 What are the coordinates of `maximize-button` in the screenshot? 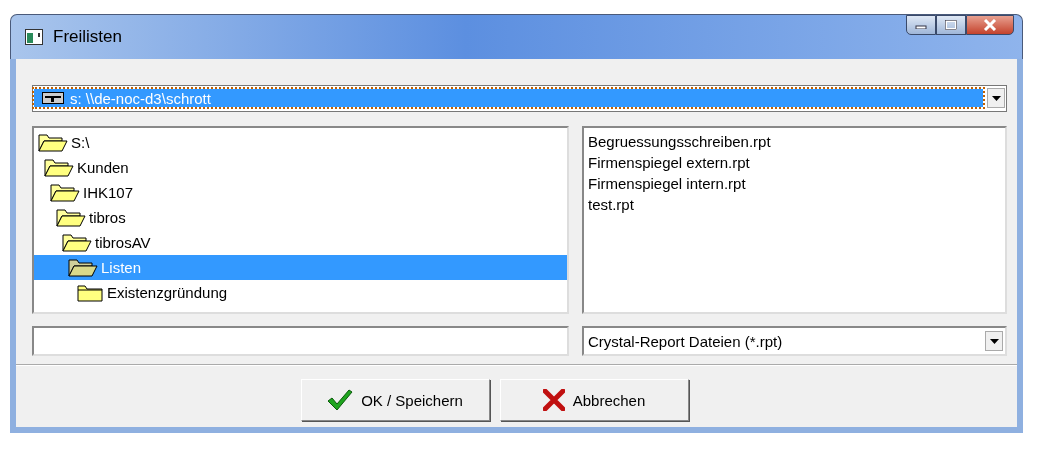 It's located at (951, 25).